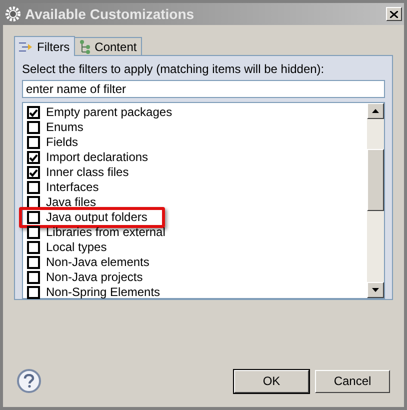 The width and height of the screenshot is (407, 410). Describe the element at coordinates (65, 127) in the screenshot. I see `filter-label: Enums` at that location.